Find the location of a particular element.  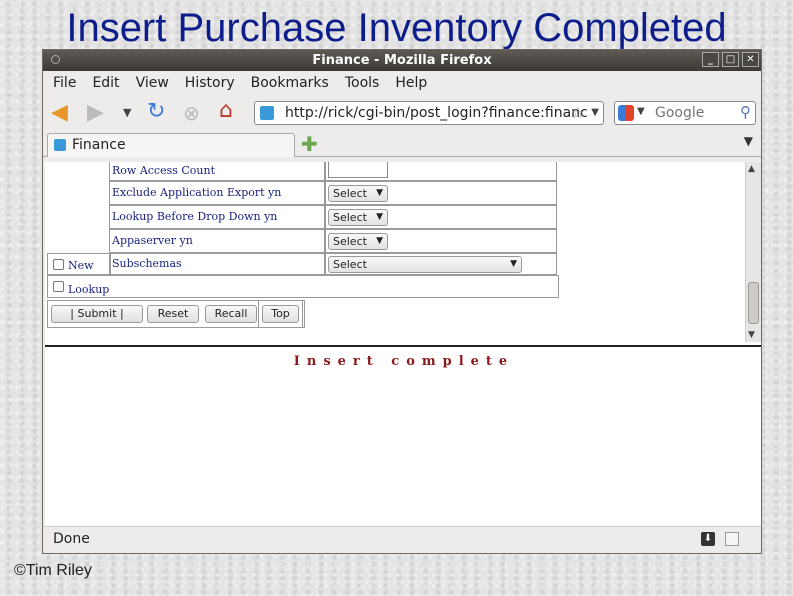

search-input is located at coordinates (695, 113).